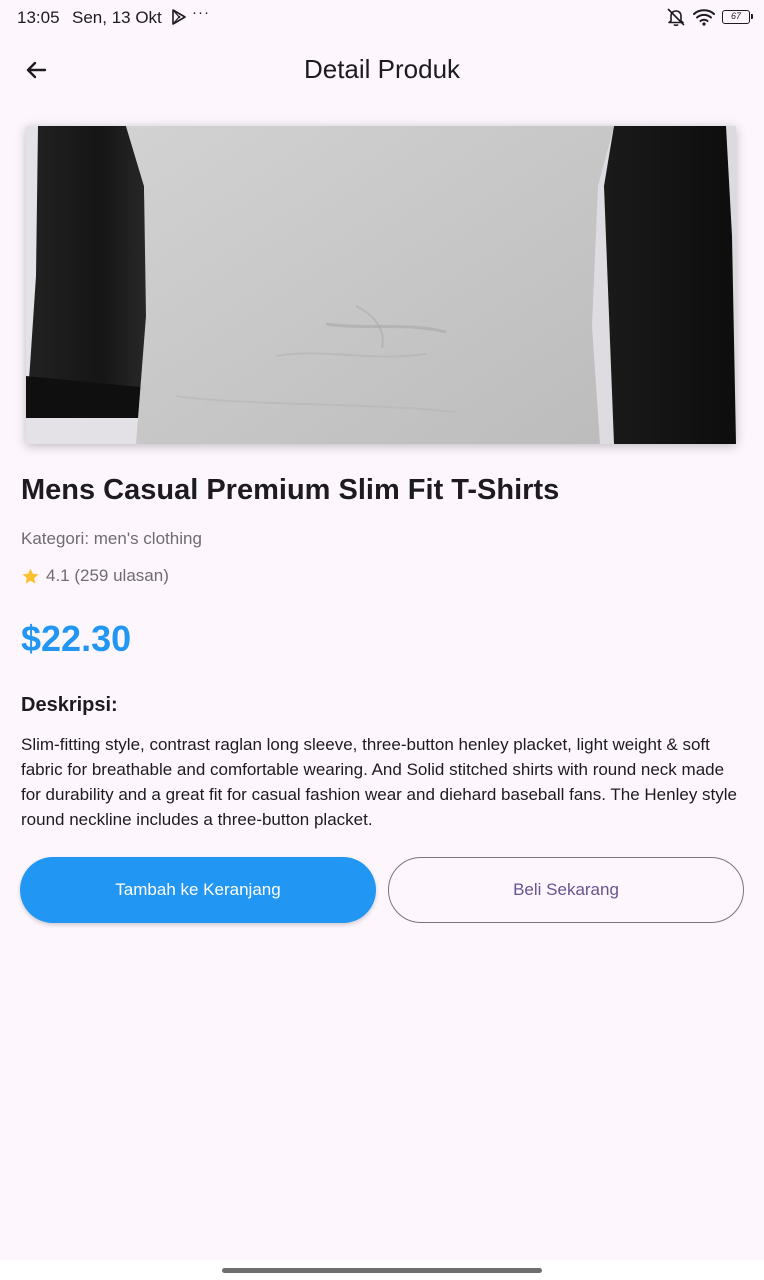  I want to click on play-store-icon, so click(179, 17).